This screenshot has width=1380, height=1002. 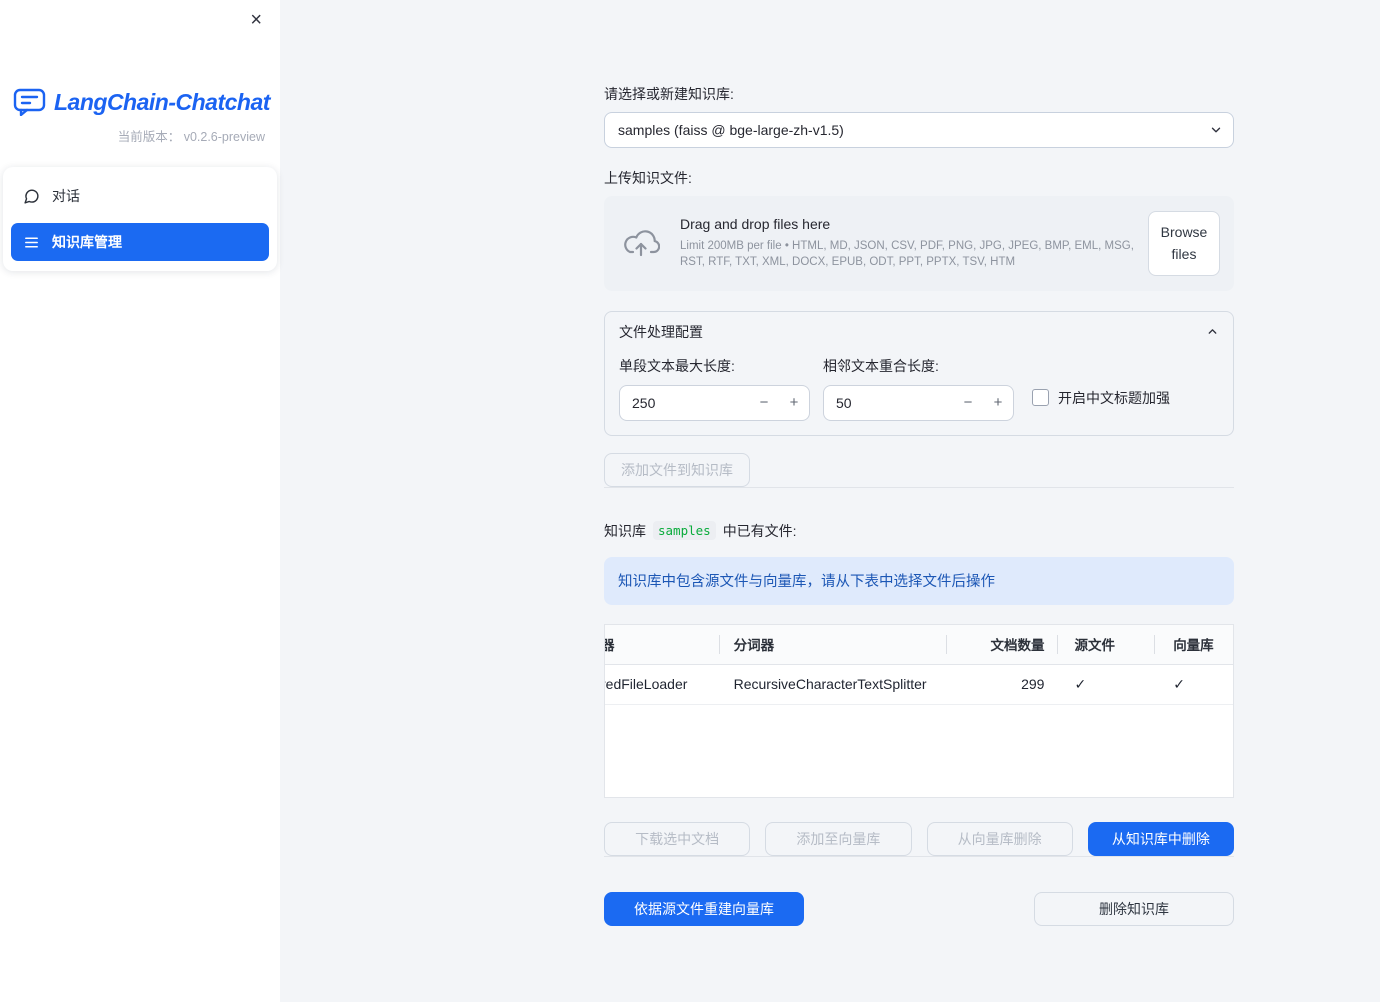 I want to click on cell-source-check: ✓, so click(x=1080, y=683).